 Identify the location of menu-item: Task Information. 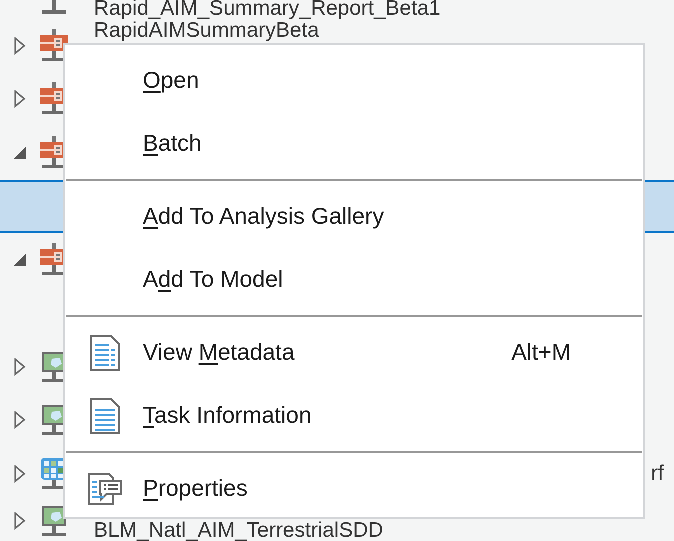
(354, 415).